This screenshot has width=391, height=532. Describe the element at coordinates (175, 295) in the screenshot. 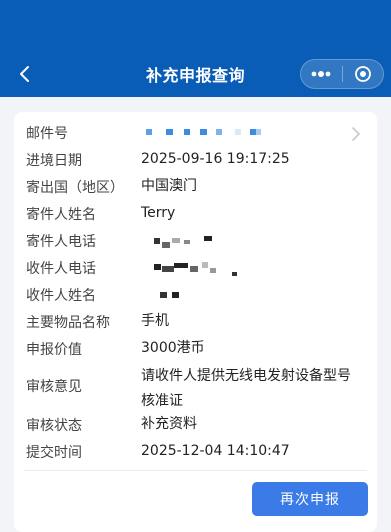

I see `recipient-name-value` at that location.